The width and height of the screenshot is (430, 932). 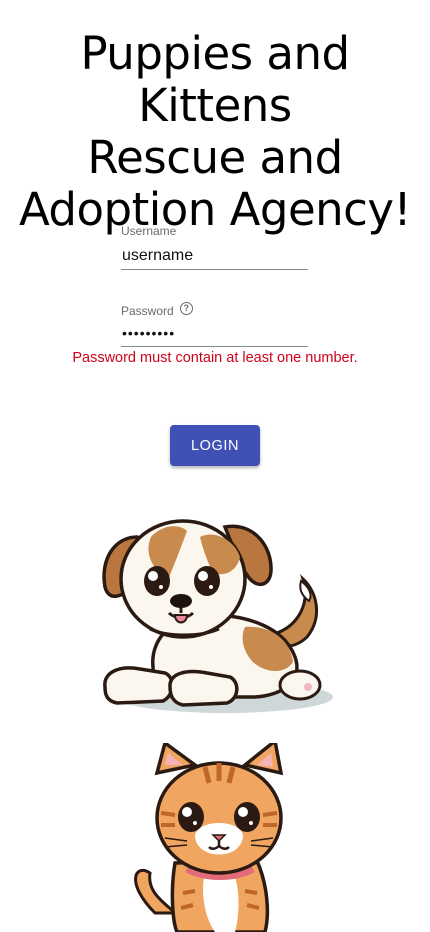 I want to click on username-label: Username, so click(x=149, y=231).